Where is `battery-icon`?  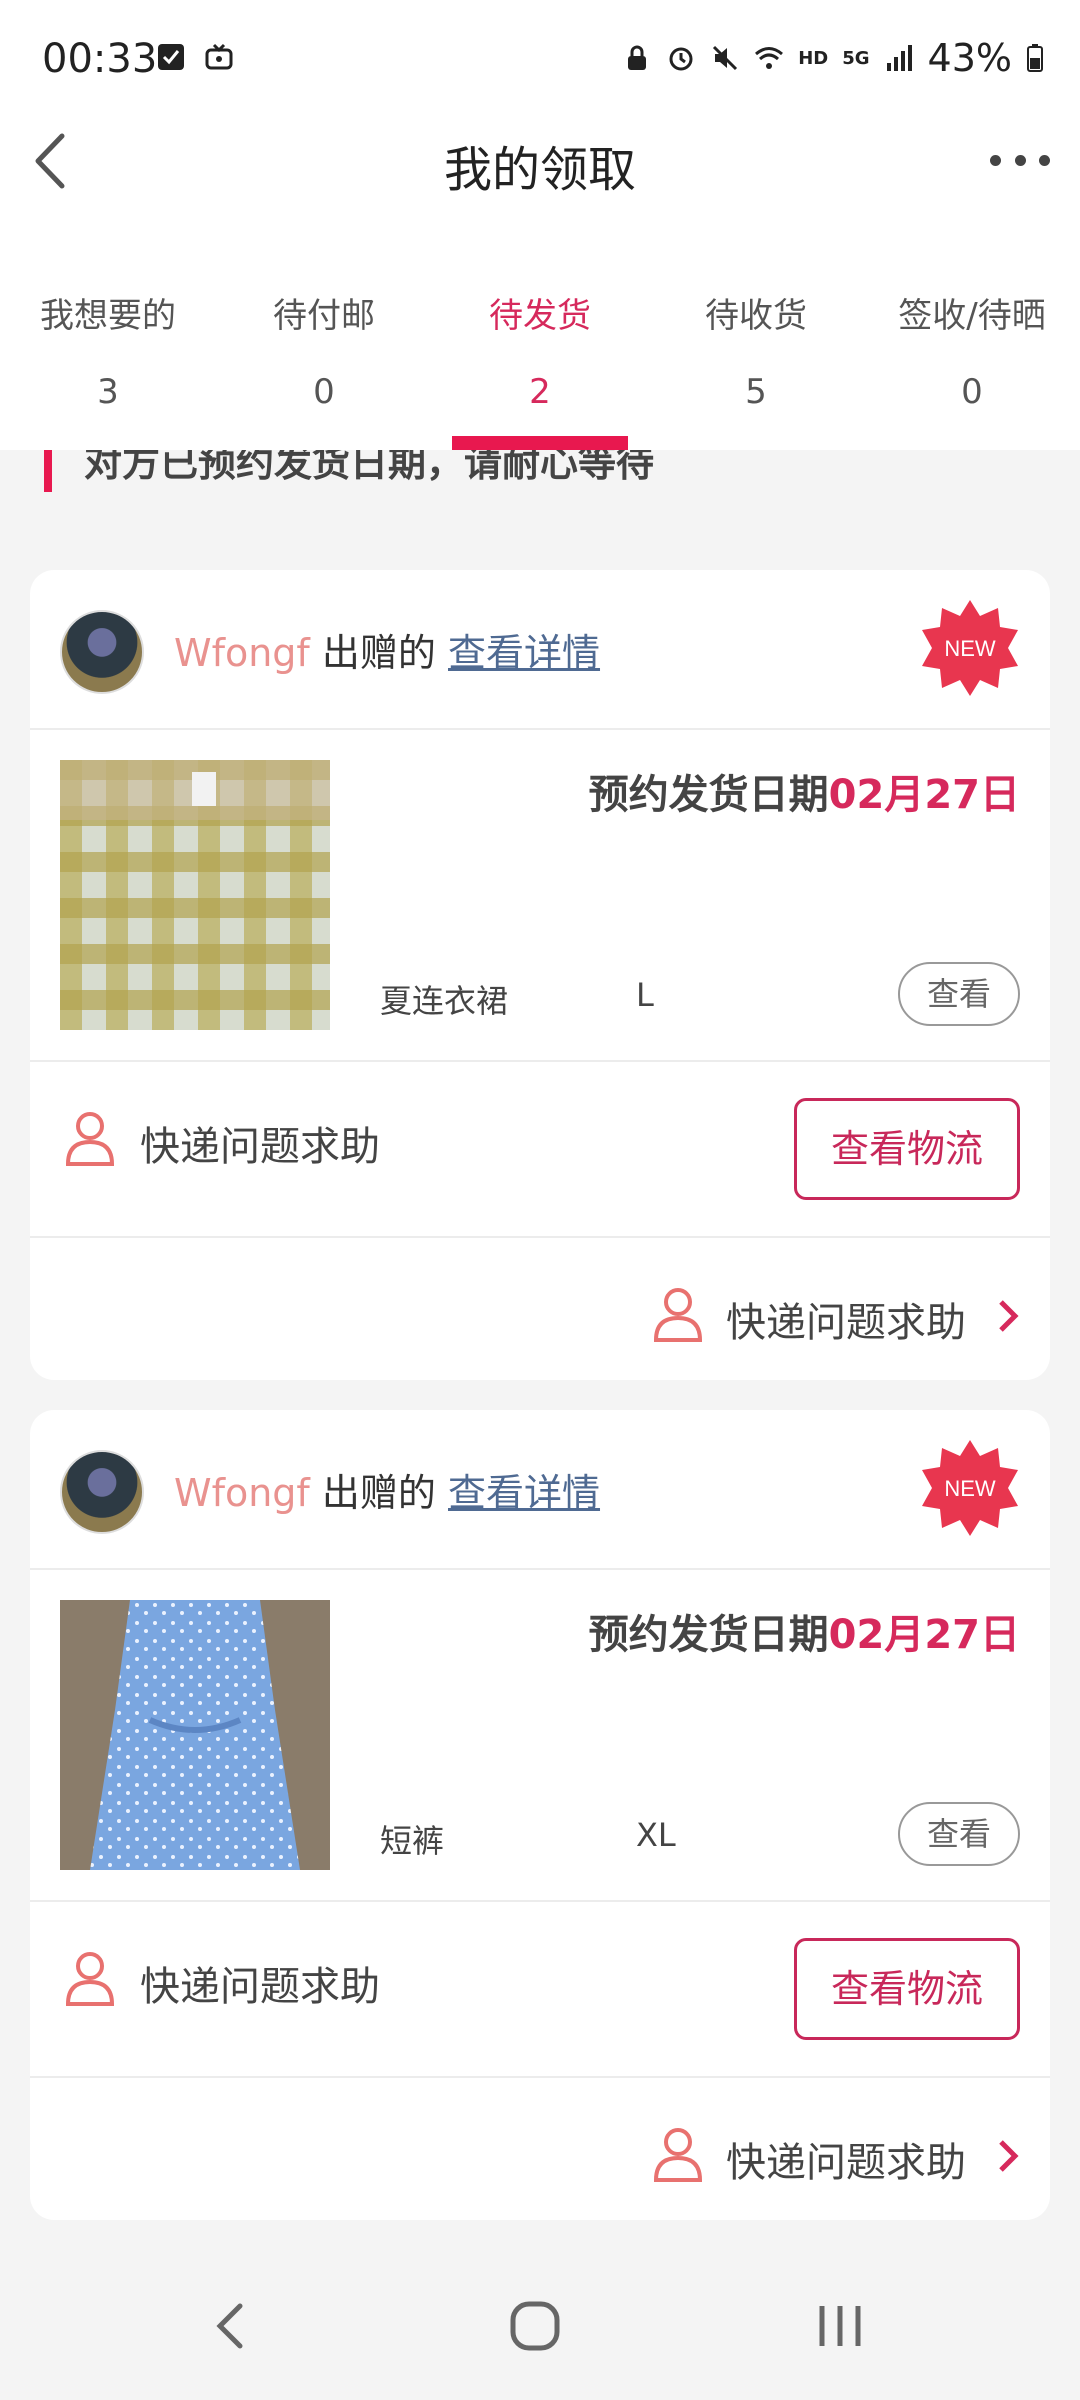
battery-icon is located at coordinates (1035, 58).